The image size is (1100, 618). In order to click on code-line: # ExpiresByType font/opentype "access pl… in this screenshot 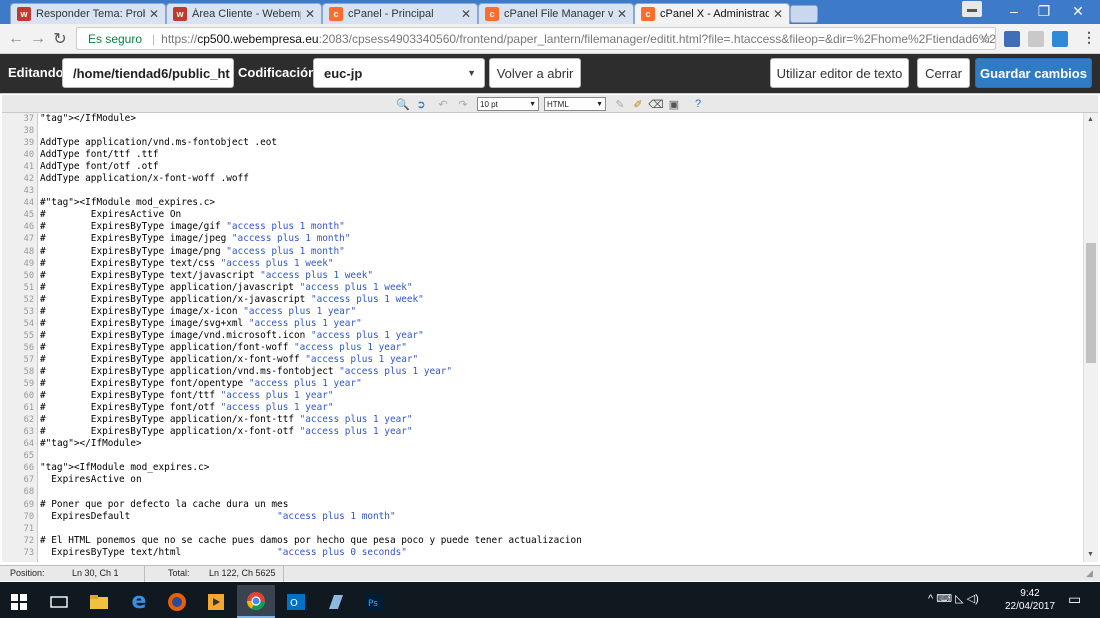, I will do `click(560, 384)`.